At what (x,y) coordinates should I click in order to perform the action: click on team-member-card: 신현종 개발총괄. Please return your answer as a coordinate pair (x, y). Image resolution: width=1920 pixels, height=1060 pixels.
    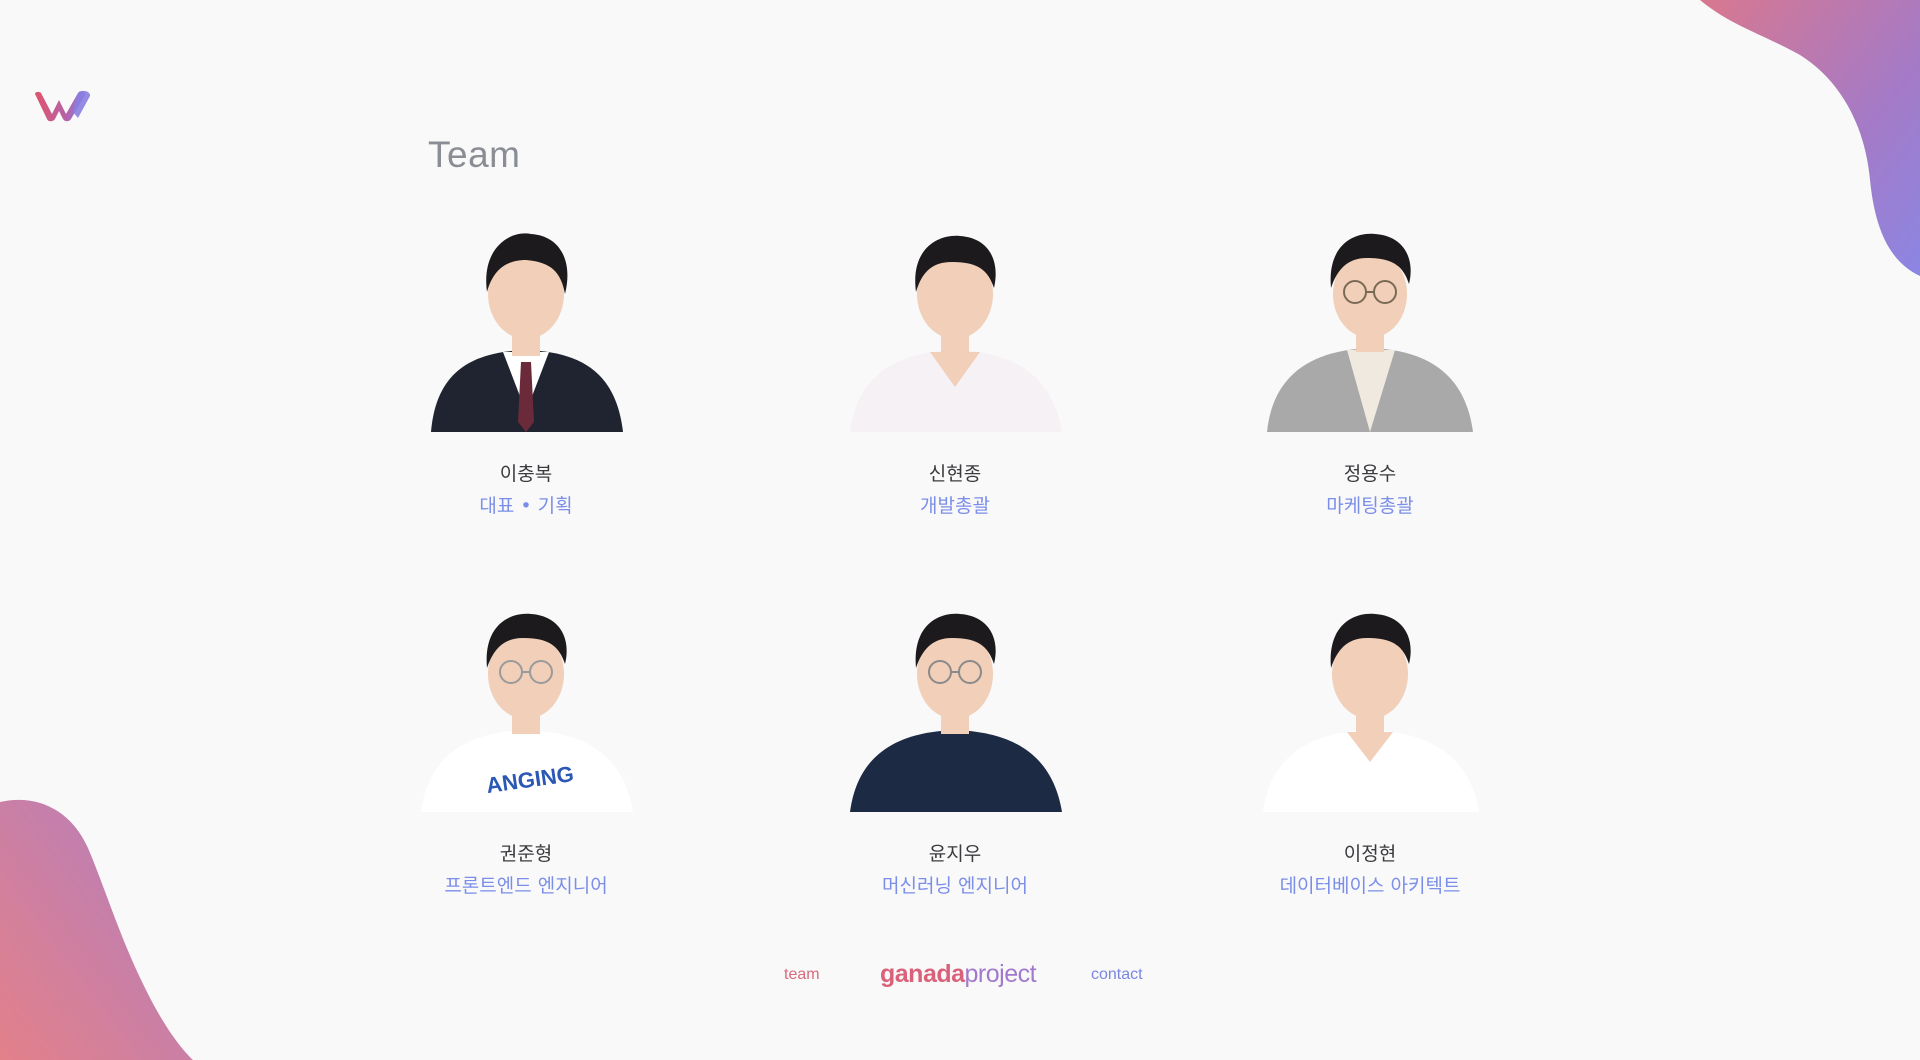
    Looking at the image, I should click on (955, 371).